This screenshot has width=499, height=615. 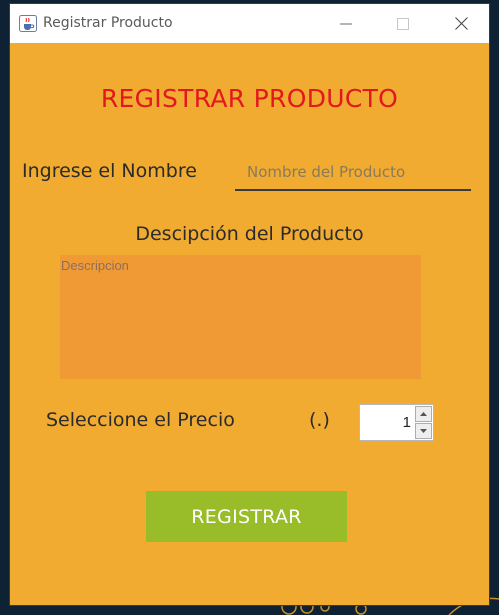 I want to click on price-increment-button, so click(x=423, y=414).